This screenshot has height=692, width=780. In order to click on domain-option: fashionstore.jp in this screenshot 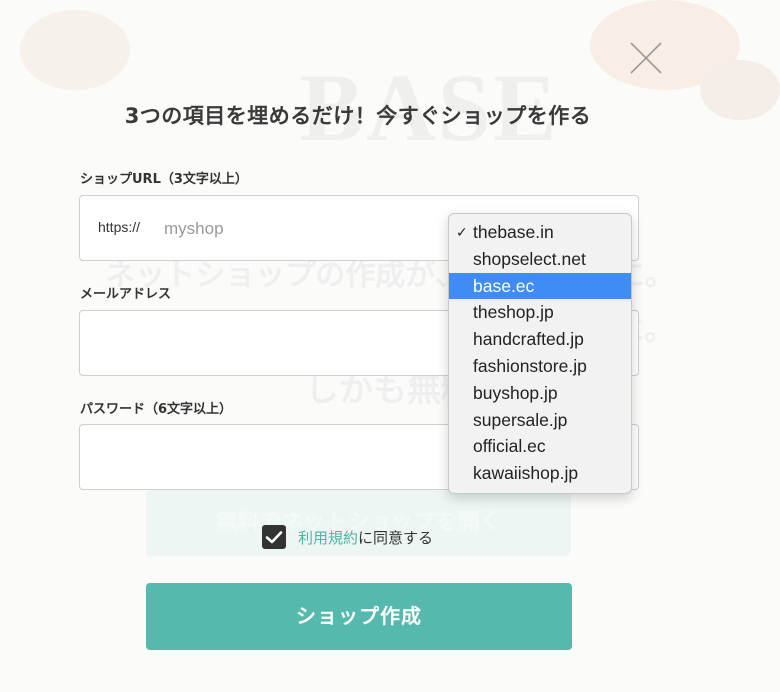, I will do `click(540, 366)`.